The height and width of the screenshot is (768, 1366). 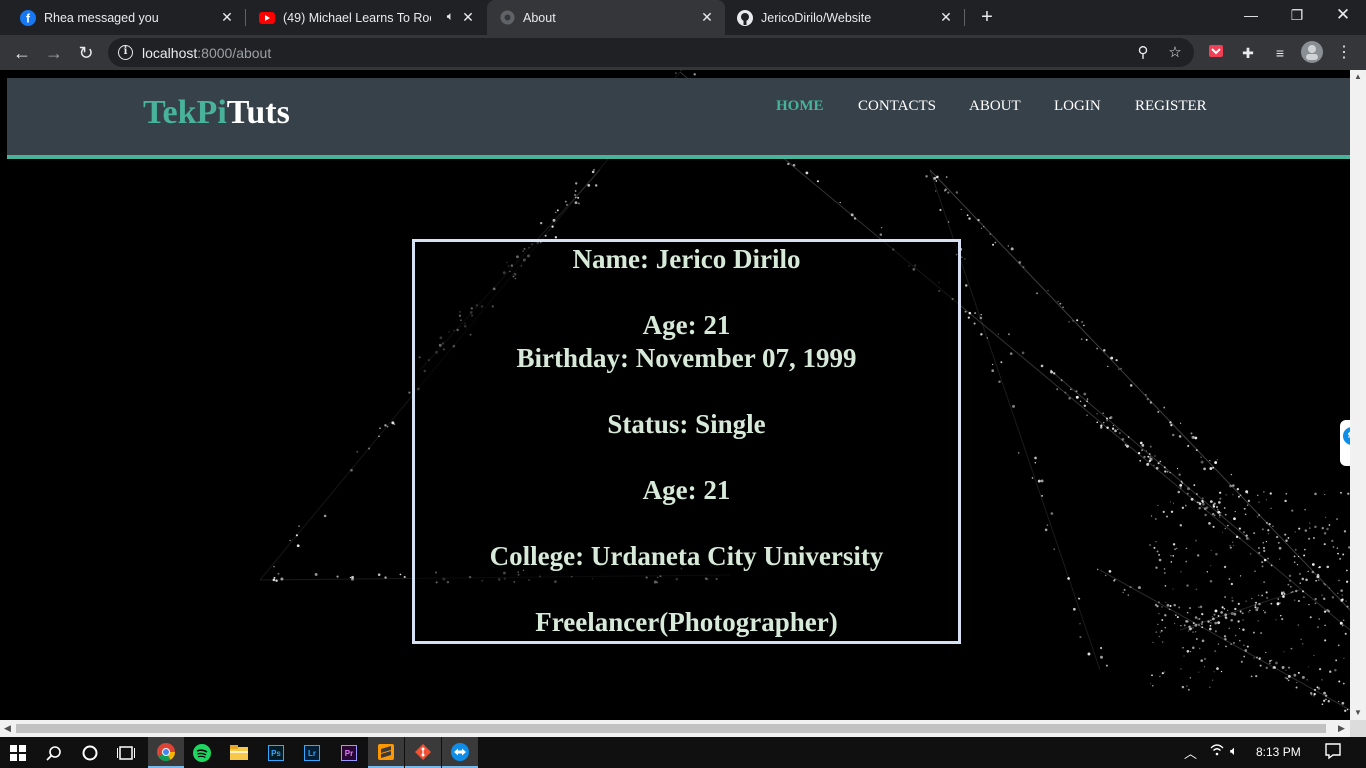 What do you see at coordinates (460, 752) in the screenshot?
I see `teamviewer-icon` at bounding box center [460, 752].